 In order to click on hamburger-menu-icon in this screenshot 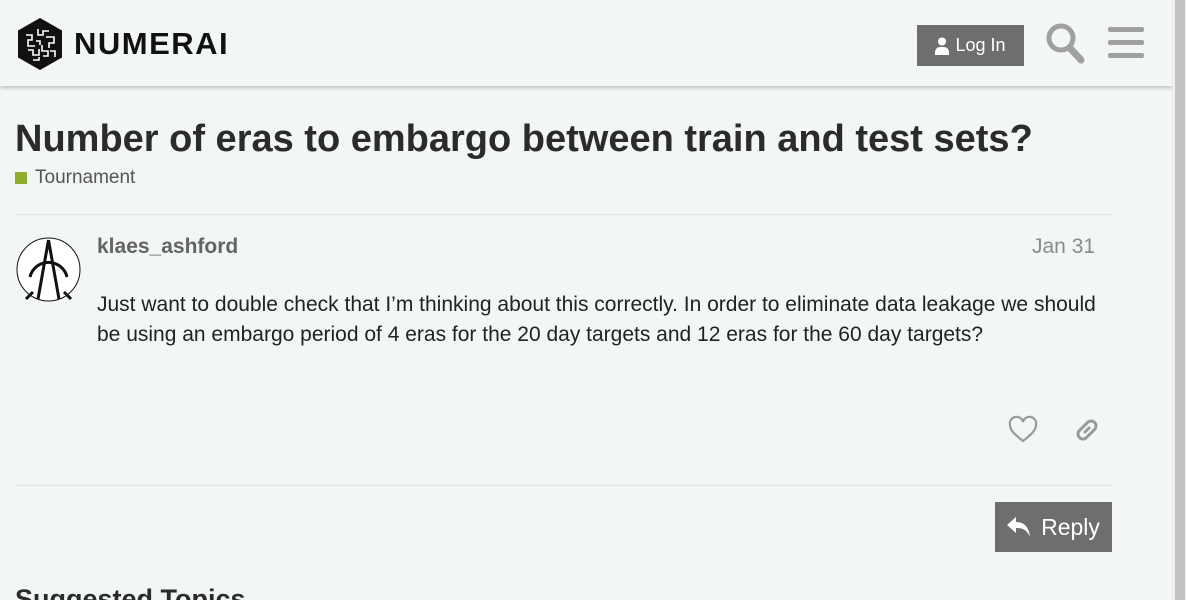, I will do `click(1126, 42)`.